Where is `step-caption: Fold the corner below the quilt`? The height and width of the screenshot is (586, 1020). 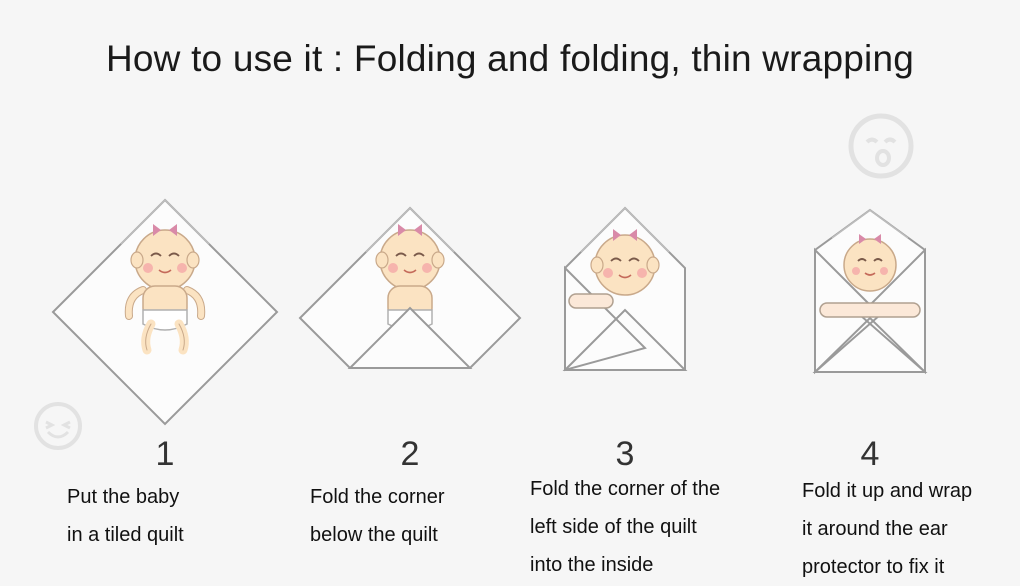 step-caption: Fold the corner below the quilt is located at coordinates (377, 516).